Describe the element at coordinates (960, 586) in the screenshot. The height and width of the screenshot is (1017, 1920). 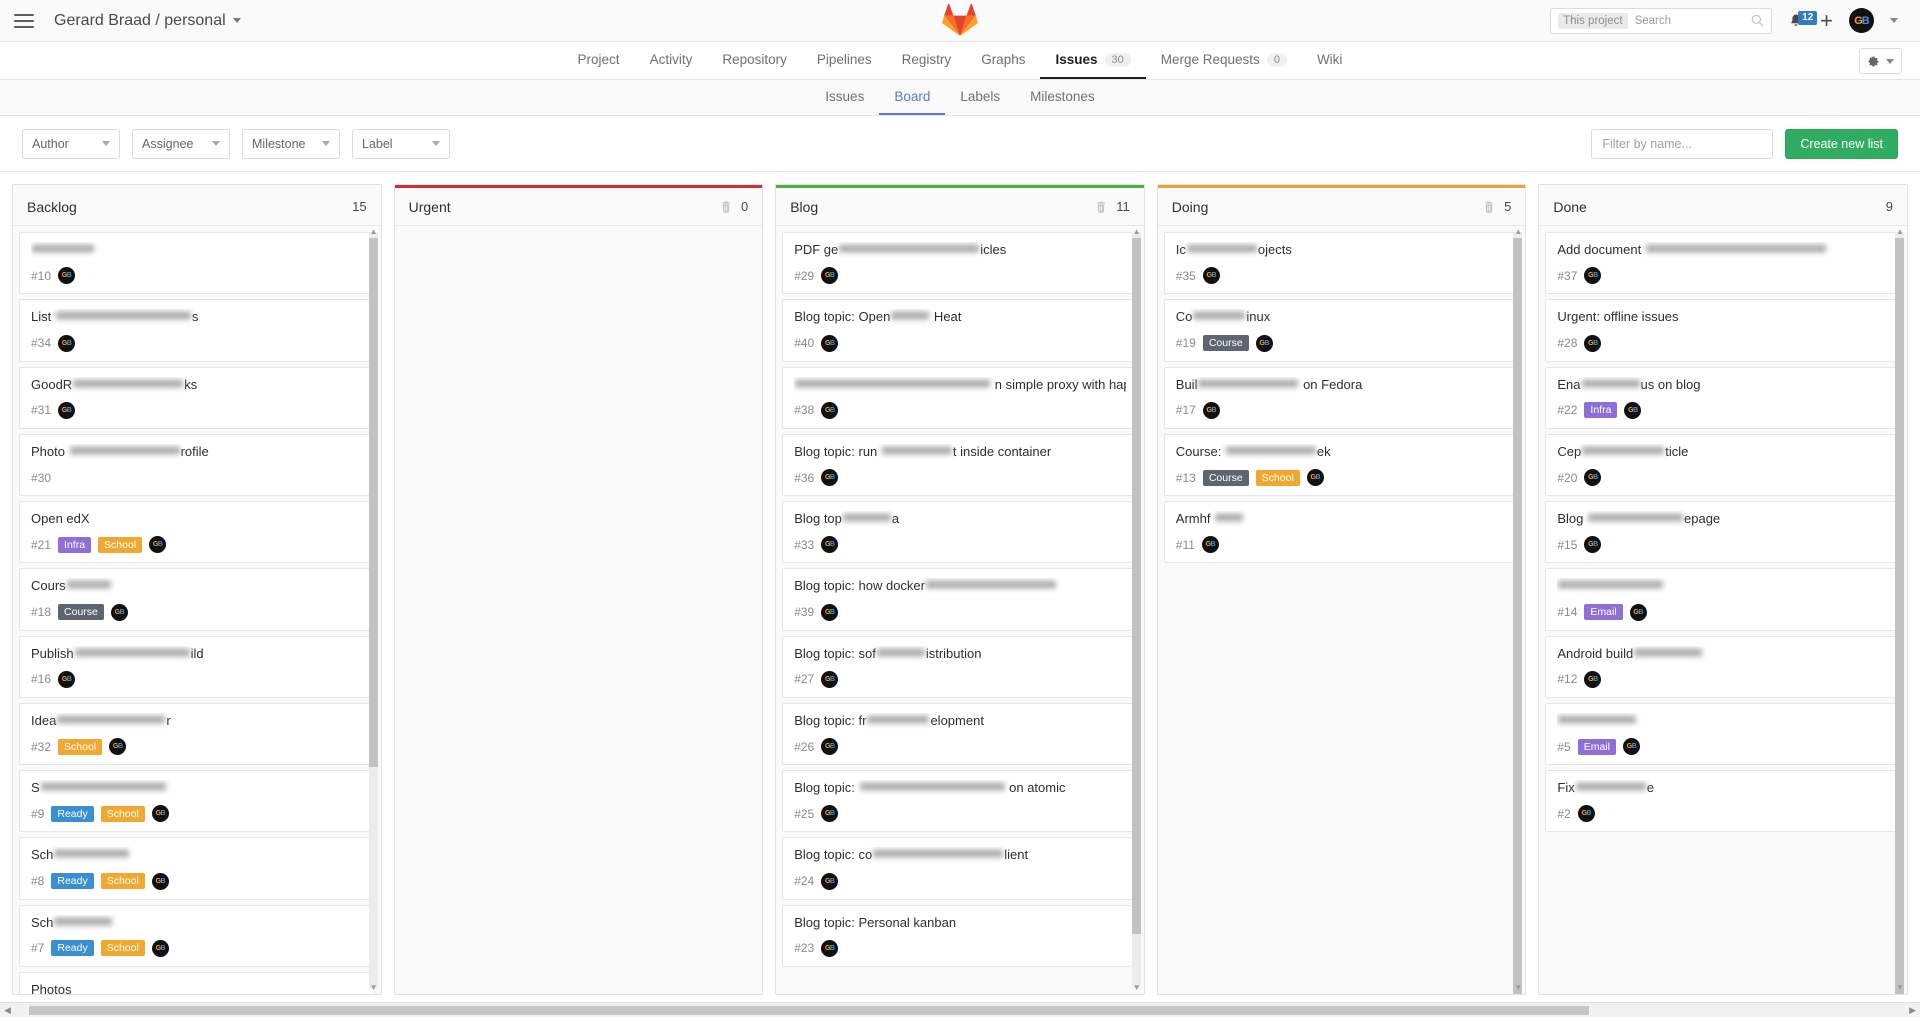
I see `issue-card-title: Blog topic: how docker` at that location.